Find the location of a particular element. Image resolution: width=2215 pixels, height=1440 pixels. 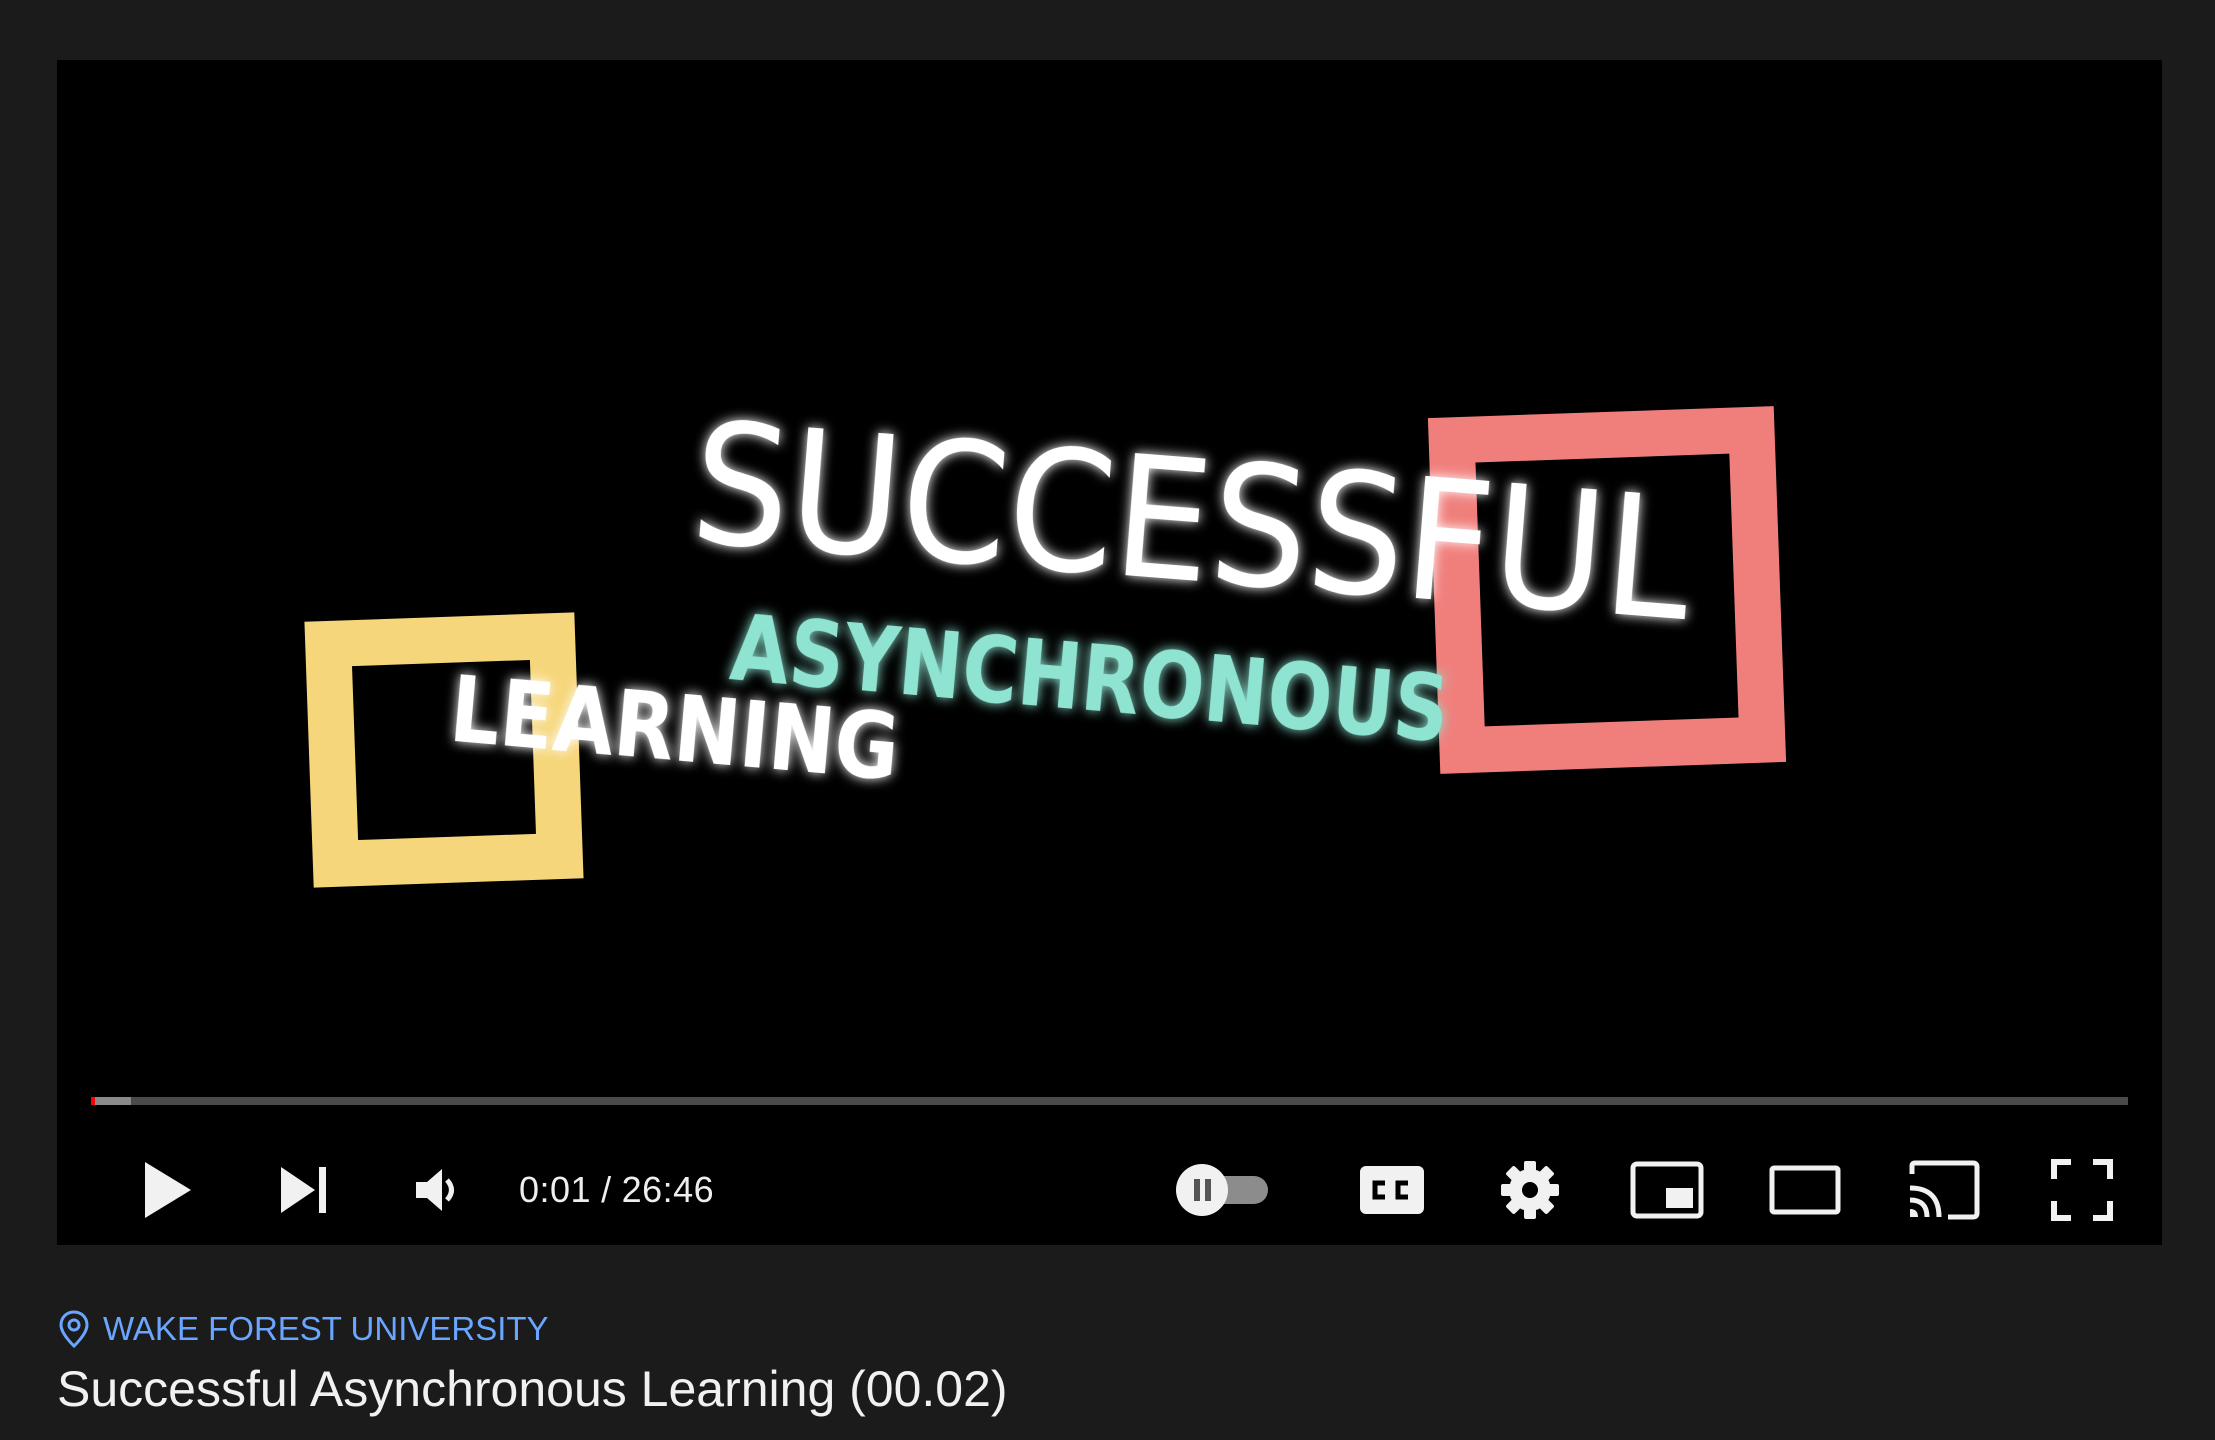

volume-icon is located at coordinates (435, 1190).